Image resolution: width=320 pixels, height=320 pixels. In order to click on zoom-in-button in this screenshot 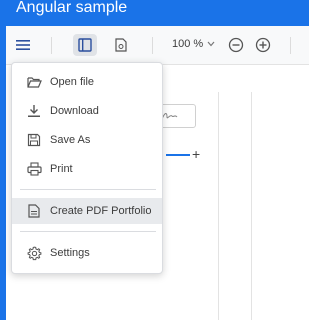, I will do `click(263, 45)`.